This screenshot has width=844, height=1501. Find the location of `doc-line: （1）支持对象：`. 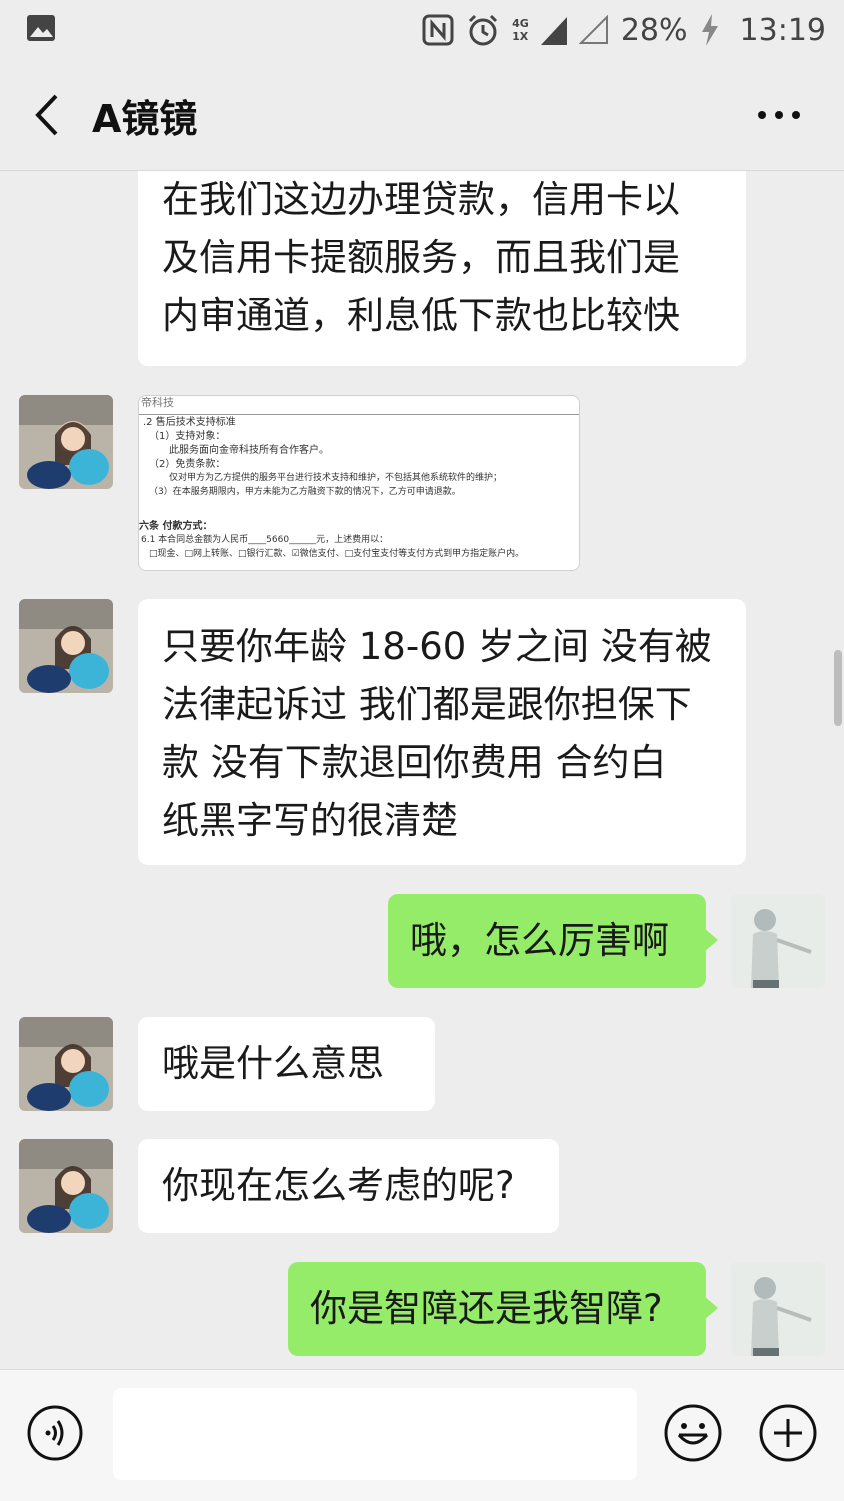

doc-line: （1）支持对象： is located at coordinates (187, 436).